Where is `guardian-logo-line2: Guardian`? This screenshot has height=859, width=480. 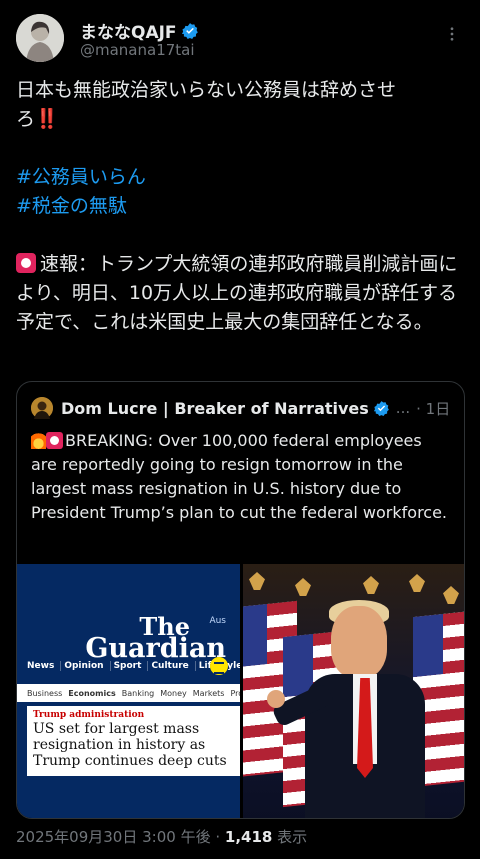 guardian-logo-line2: Guardian is located at coordinates (155, 648).